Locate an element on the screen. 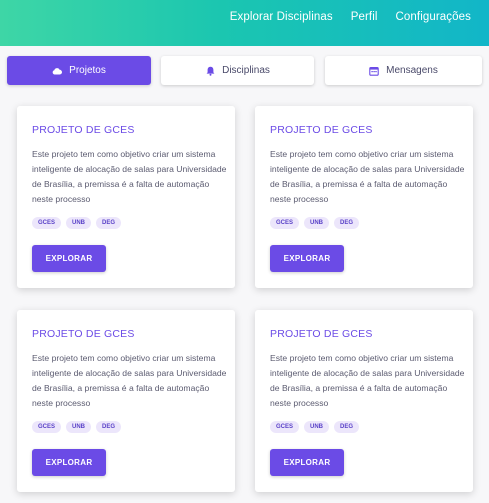 This screenshot has height=503, width=489. tab-label: Projetos is located at coordinates (87, 70).